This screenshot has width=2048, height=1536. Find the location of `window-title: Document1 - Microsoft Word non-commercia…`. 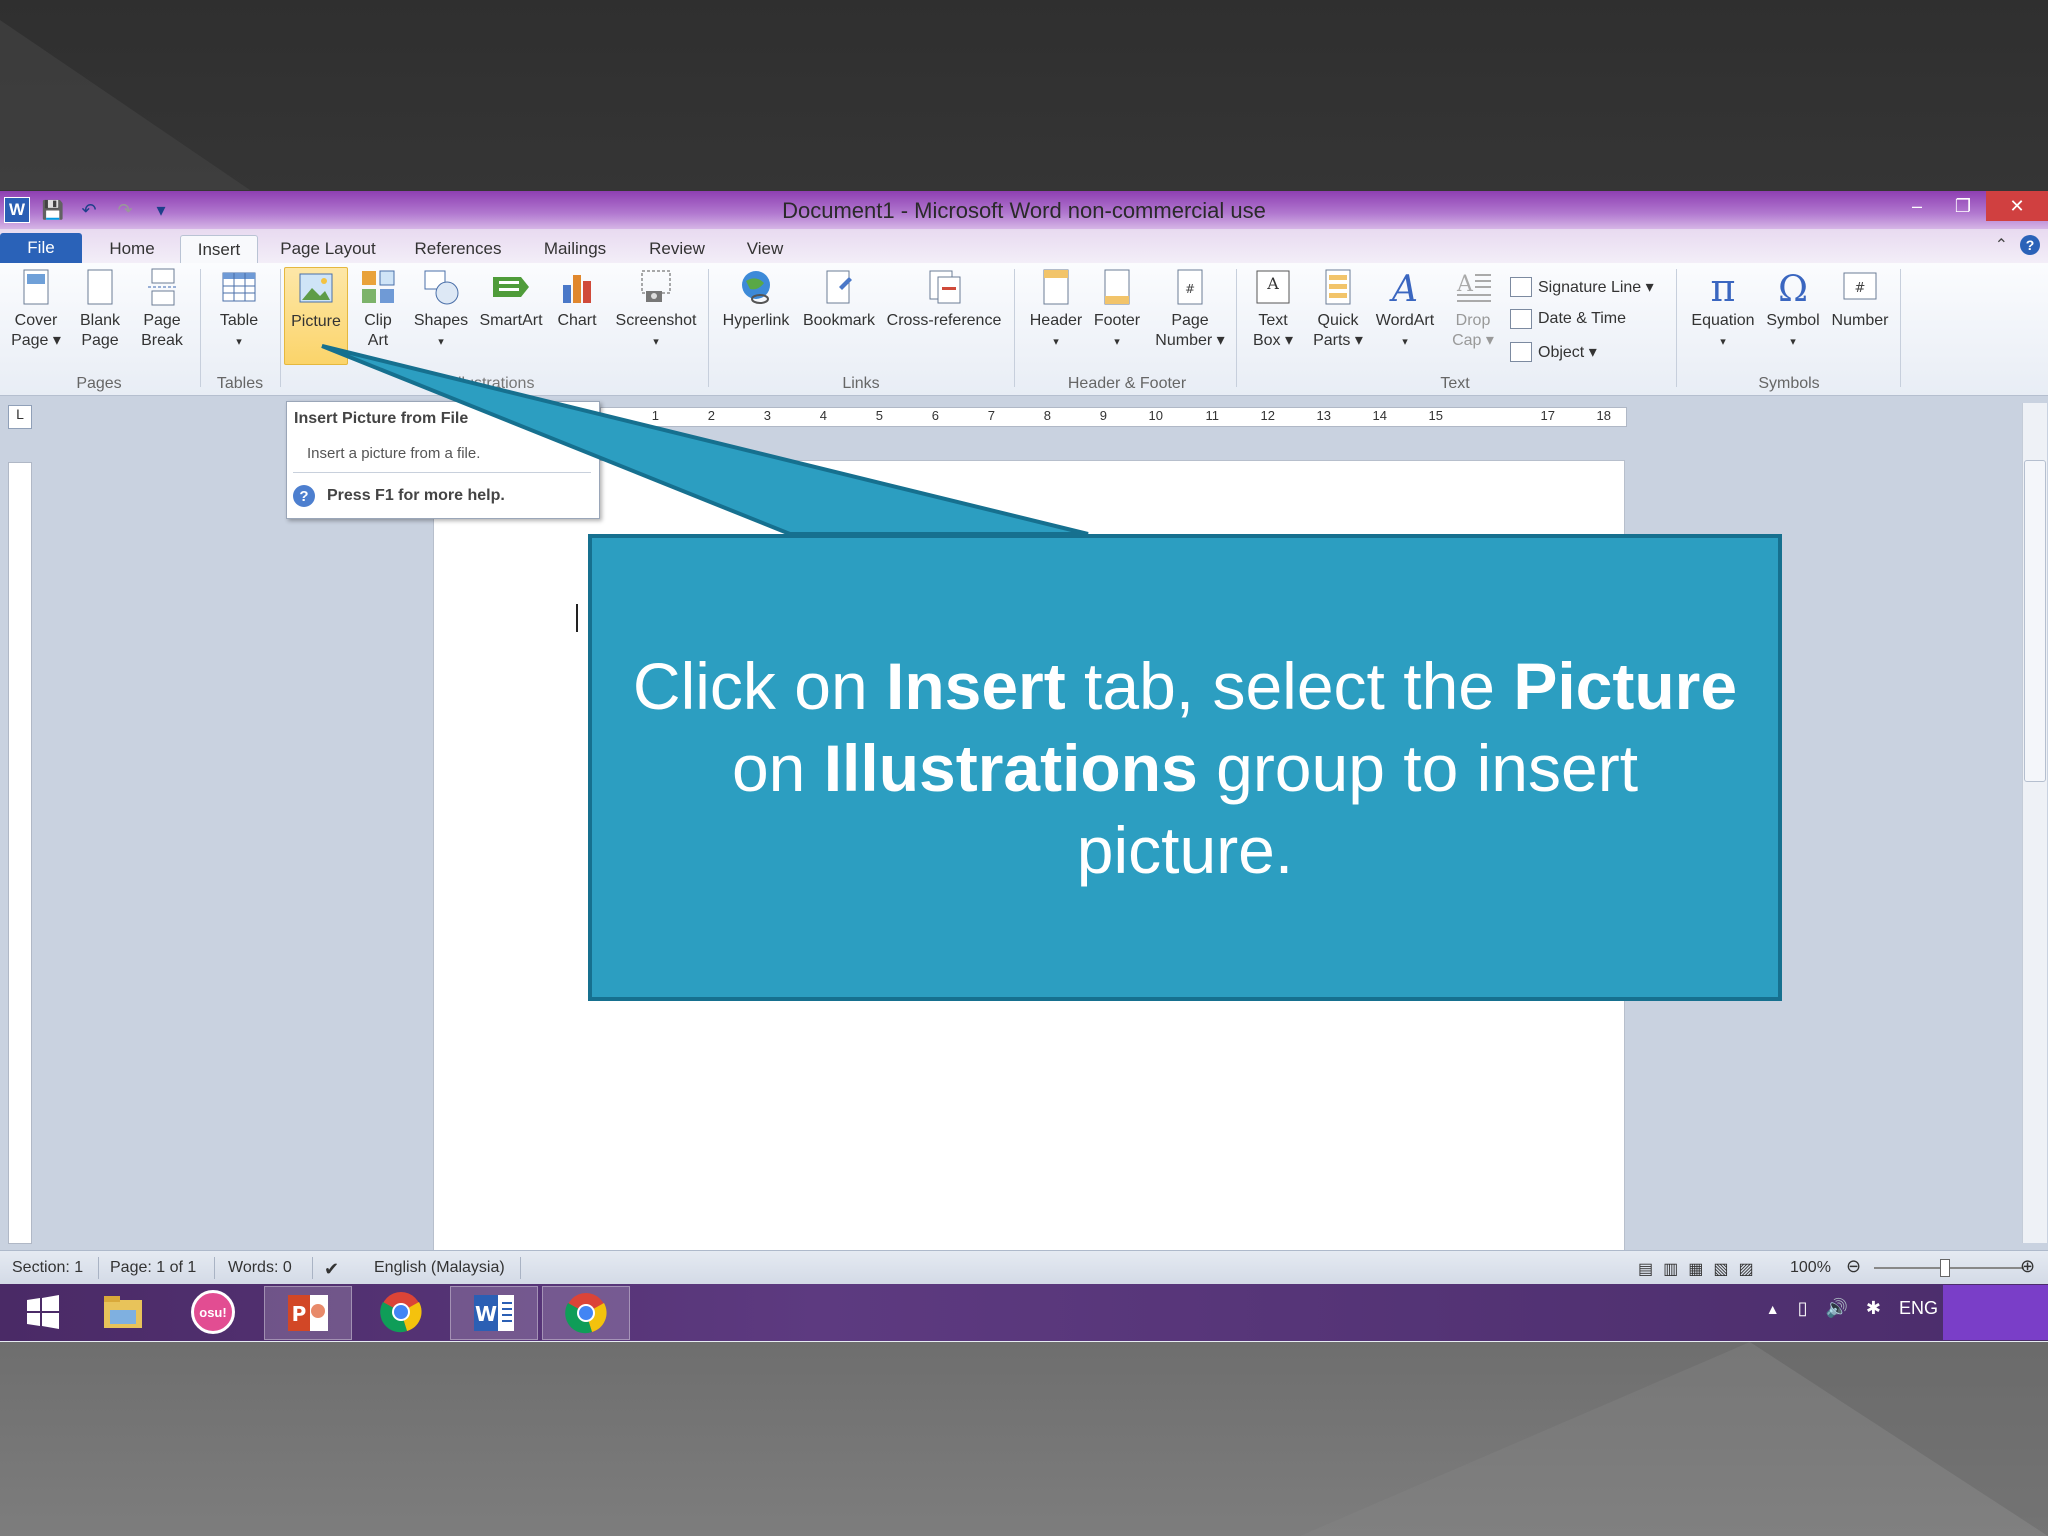

window-title: Document1 - Microsoft Word non-commercia… is located at coordinates (1024, 210).